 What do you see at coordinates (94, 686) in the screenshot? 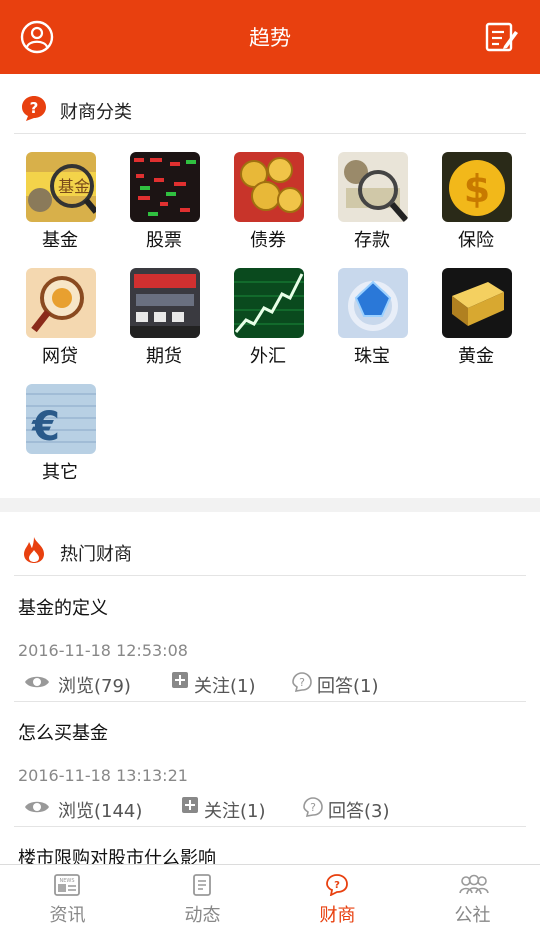
I see `views-count: 浏览(79)` at bounding box center [94, 686].